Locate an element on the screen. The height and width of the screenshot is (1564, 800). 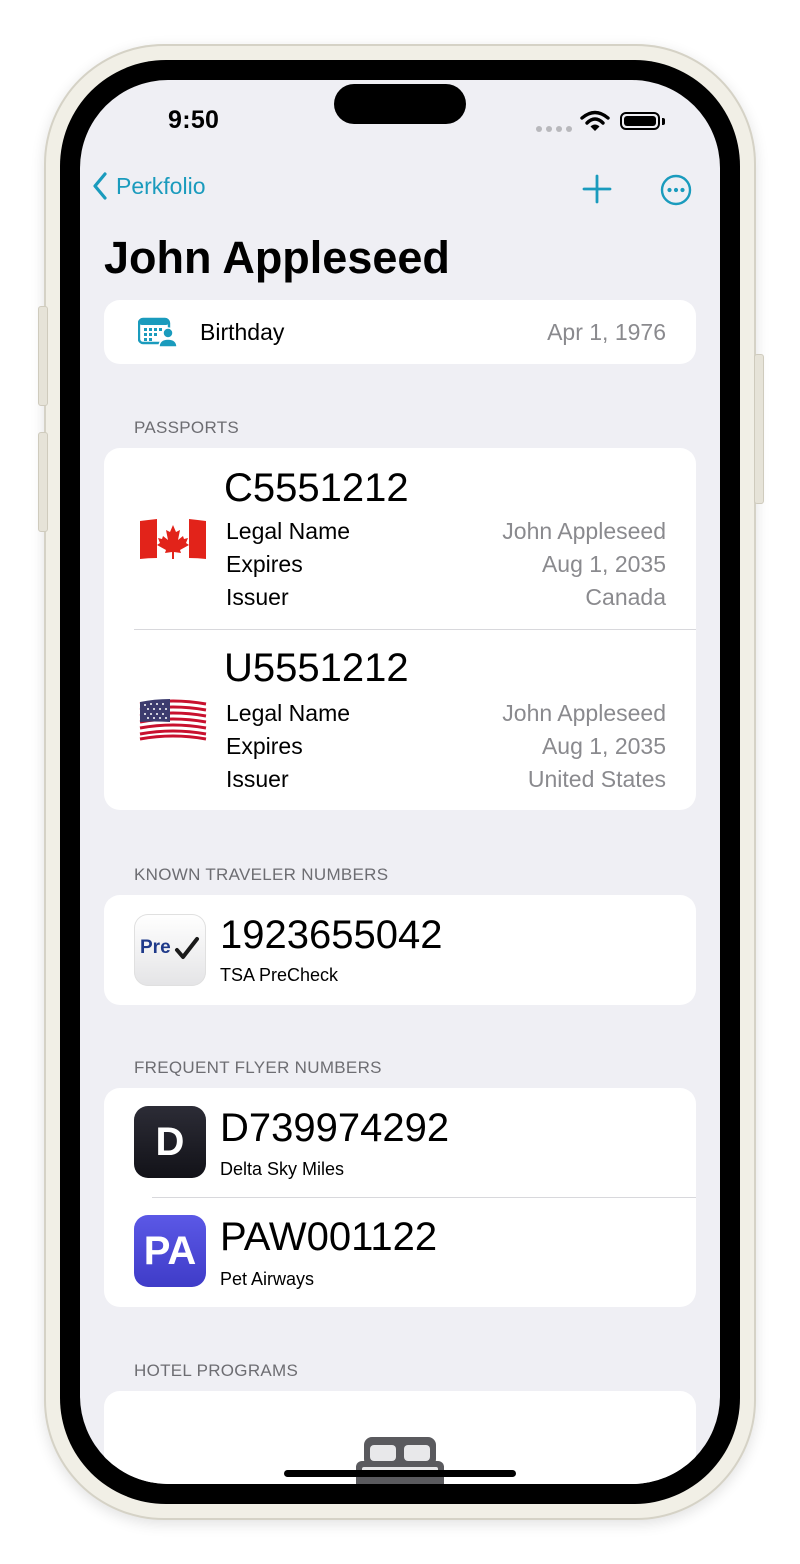
birthday-row: Birthday Apr 1, 1976 is located at coordinates (400, 332).